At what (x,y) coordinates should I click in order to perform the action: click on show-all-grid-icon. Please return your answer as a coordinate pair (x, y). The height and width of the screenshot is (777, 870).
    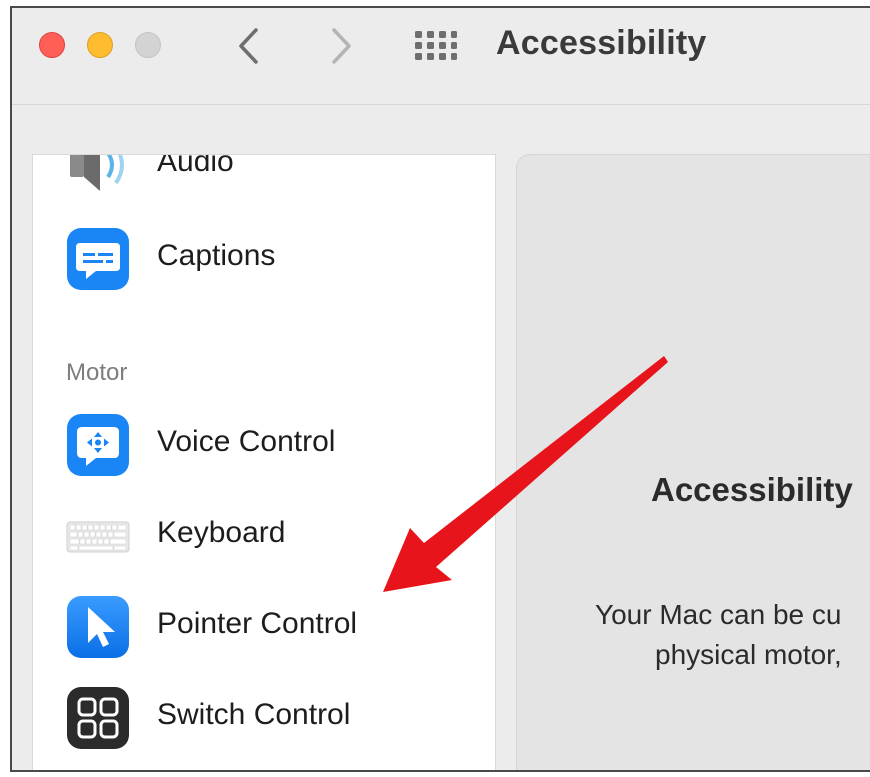
    Looking at the image, I should click on (436, 46).